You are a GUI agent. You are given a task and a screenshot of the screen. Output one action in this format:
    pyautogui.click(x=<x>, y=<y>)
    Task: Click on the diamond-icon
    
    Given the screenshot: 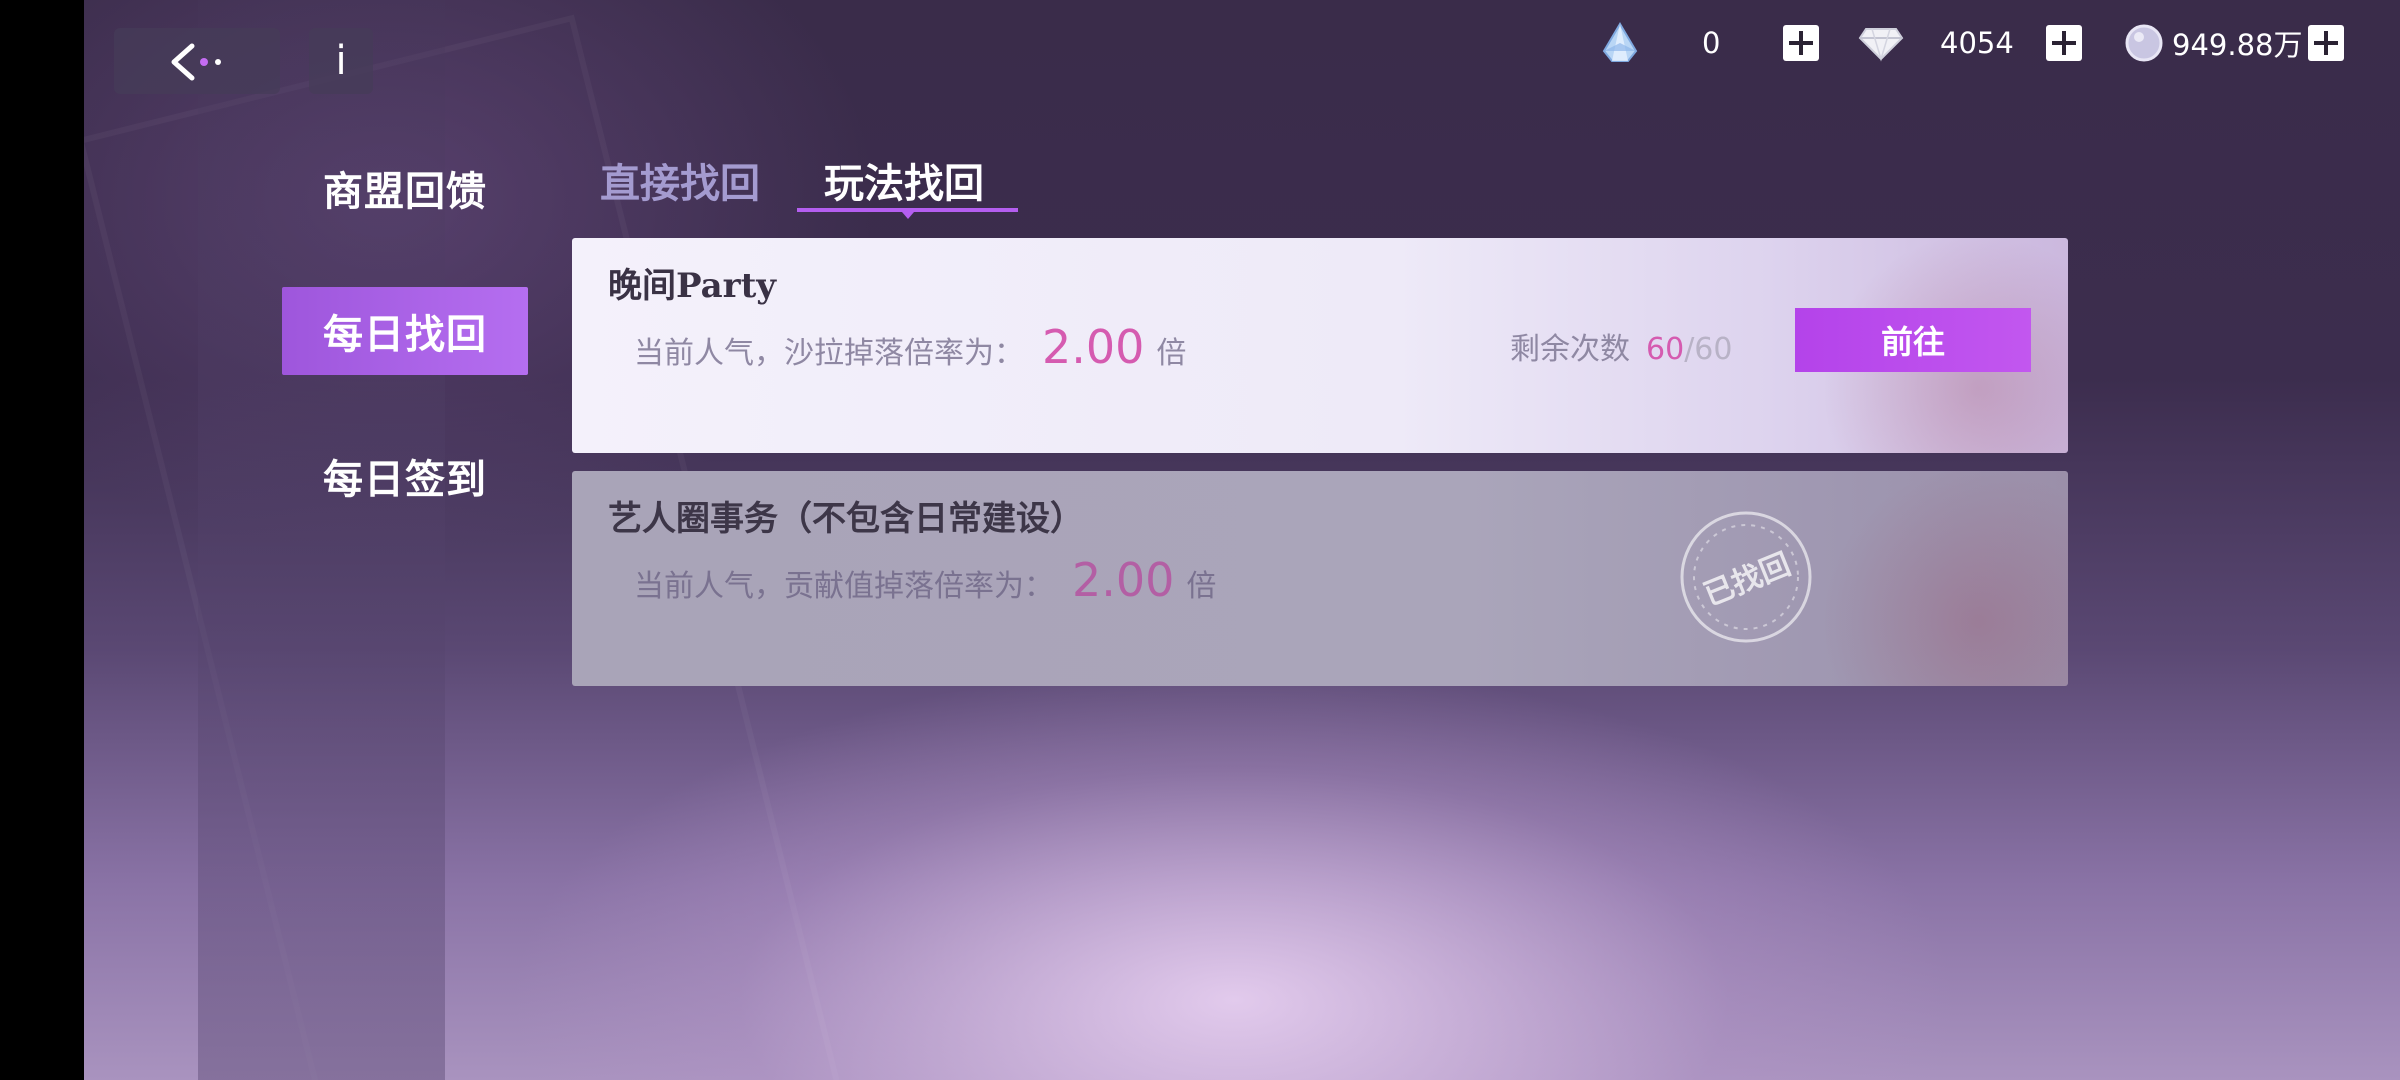 What is the action you would take?
    pyautogui.click(x=1881, y=45)
    